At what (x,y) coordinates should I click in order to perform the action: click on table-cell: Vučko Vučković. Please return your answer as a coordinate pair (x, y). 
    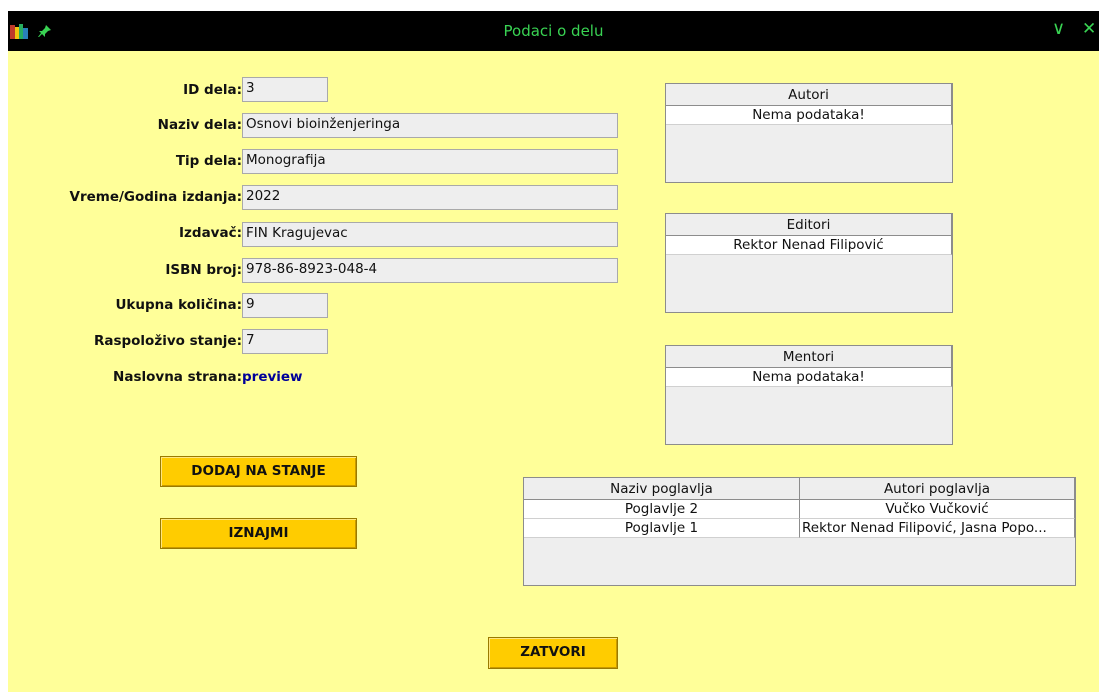
    Looking at the image, I should click on (937, 509).